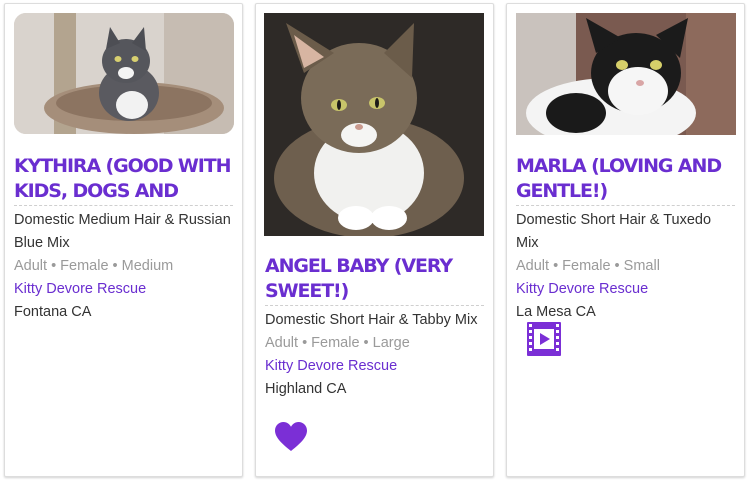  What do you see at coordinates (123, 180) in the screenshot?
I see `pet-name: KYTHIRA (GOOD WITH KIDS, DOGS AND` at bounding box center [123, 180].